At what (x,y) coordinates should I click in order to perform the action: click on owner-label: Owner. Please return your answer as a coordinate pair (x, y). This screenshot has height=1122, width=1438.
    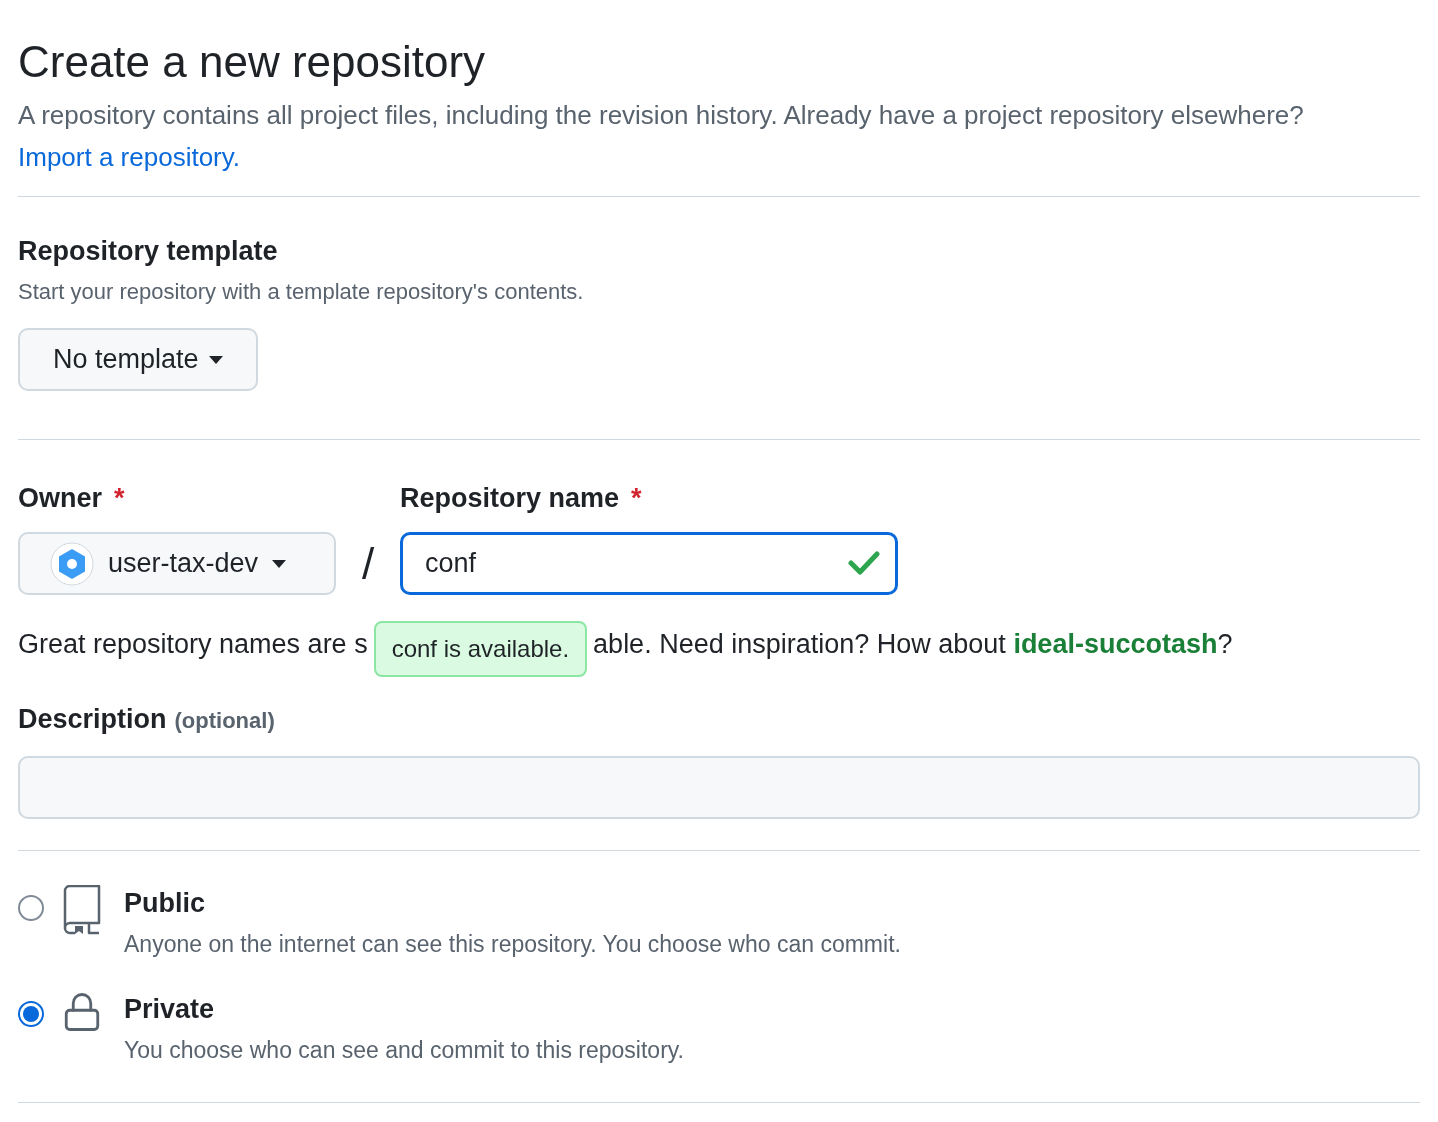
    Looking at the image, I should click on (60, 498).